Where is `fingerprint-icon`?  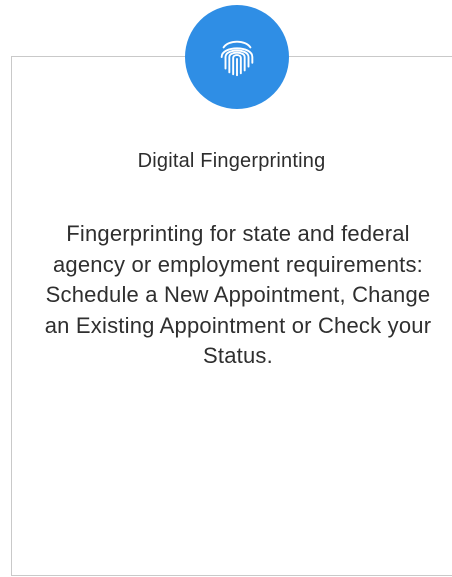
fingerprint-icon is located at coordinates (237, 57).